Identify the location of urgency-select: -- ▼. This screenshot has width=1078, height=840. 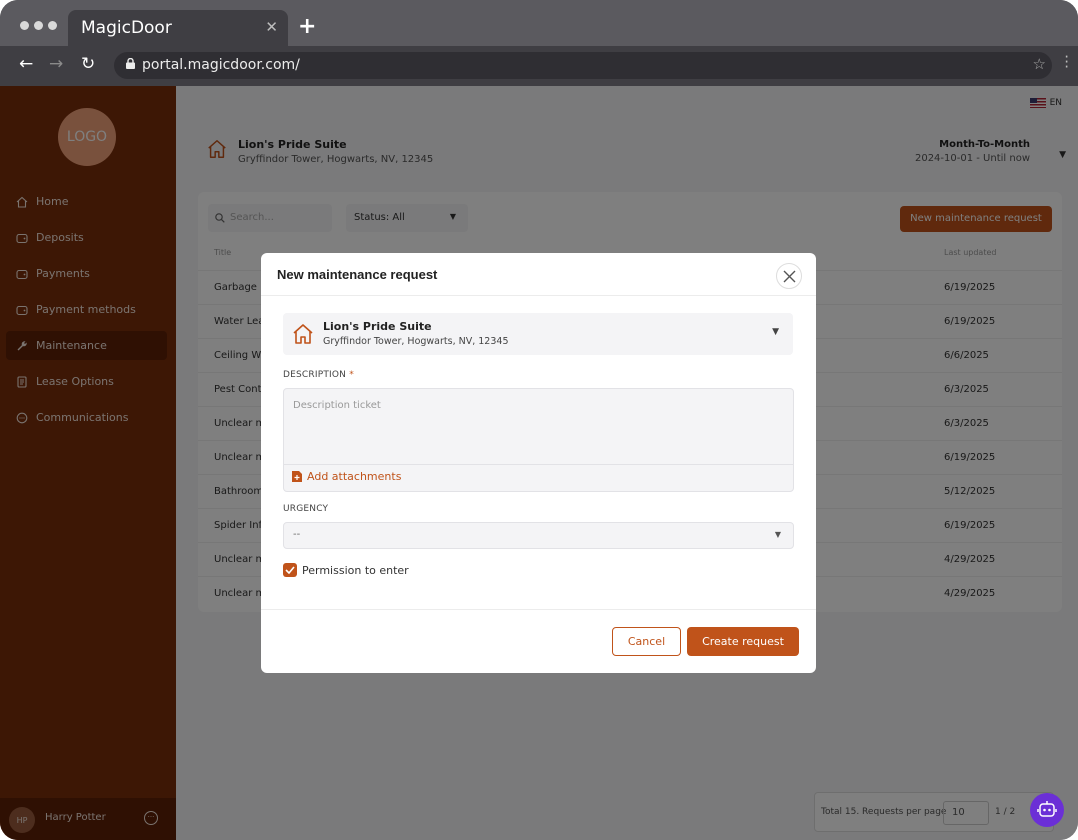
(538, 535).